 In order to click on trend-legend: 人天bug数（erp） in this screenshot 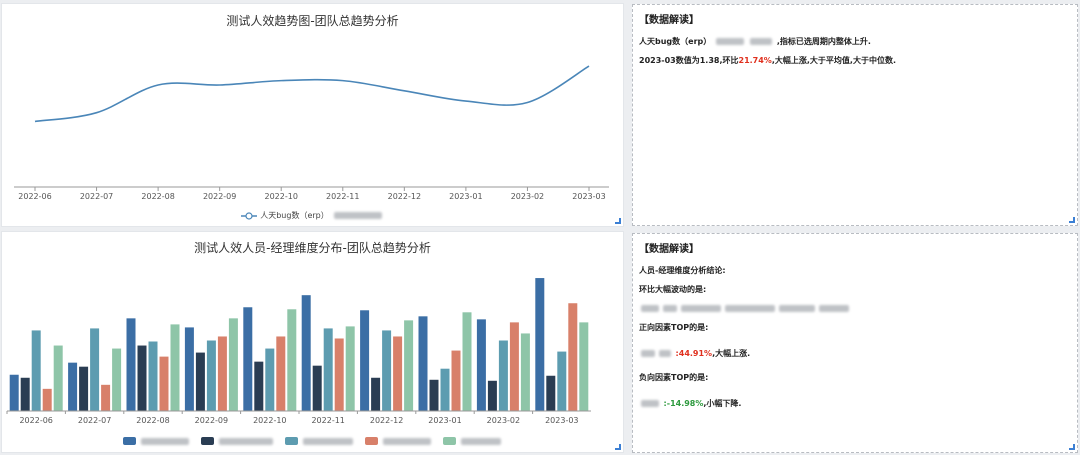, I will do `click(312, 215)`.